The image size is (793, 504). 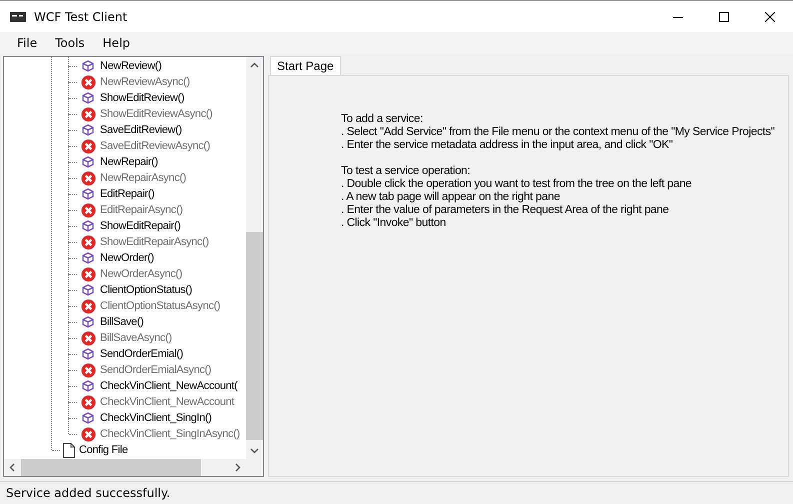 What do you see at coordinates (724, 17) in the screenshot?
I see `maximize-icon` at bounding box center [724, 17].